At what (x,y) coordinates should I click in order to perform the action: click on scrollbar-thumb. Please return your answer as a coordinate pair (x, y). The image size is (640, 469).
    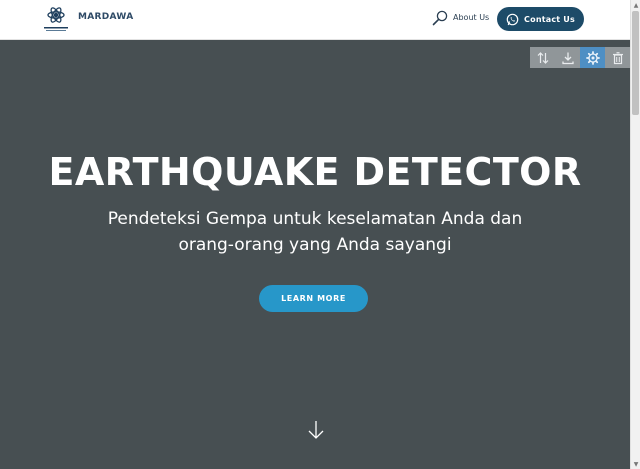
    Looking at the image, I should click on (635, 63).